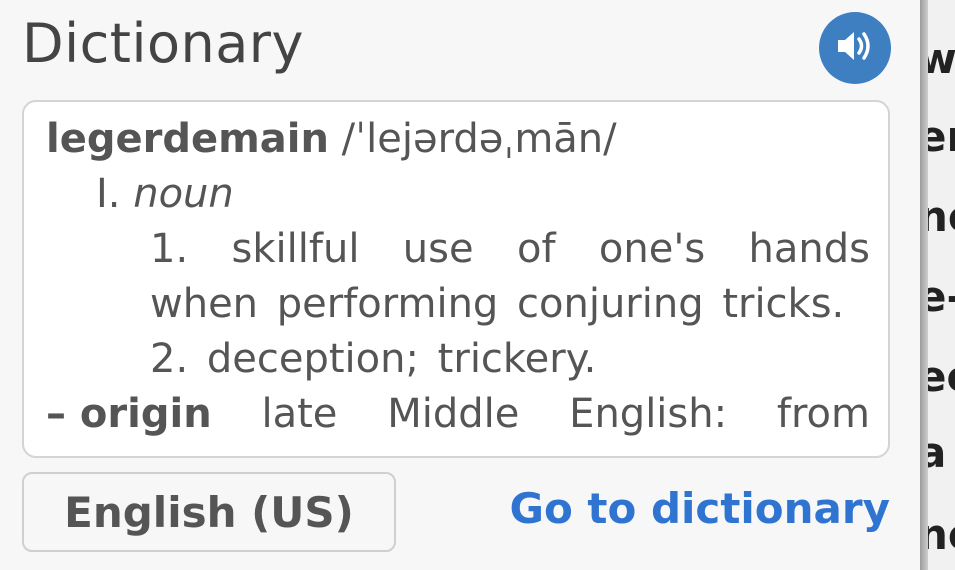 This screenshot has height=570, width=955. Describe the element at coordinates (183, 194) in the screenshot. I see `part-of-speech: noun` at that location.